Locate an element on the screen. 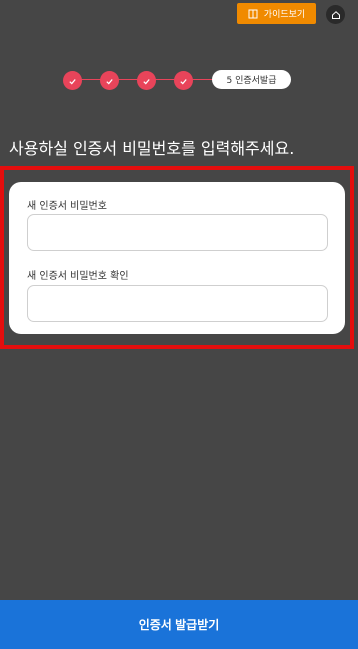 The width and height of the screenshot is (358, 649). progress-stepper: 5 인증서발급 is located at coordinates (178, 80).